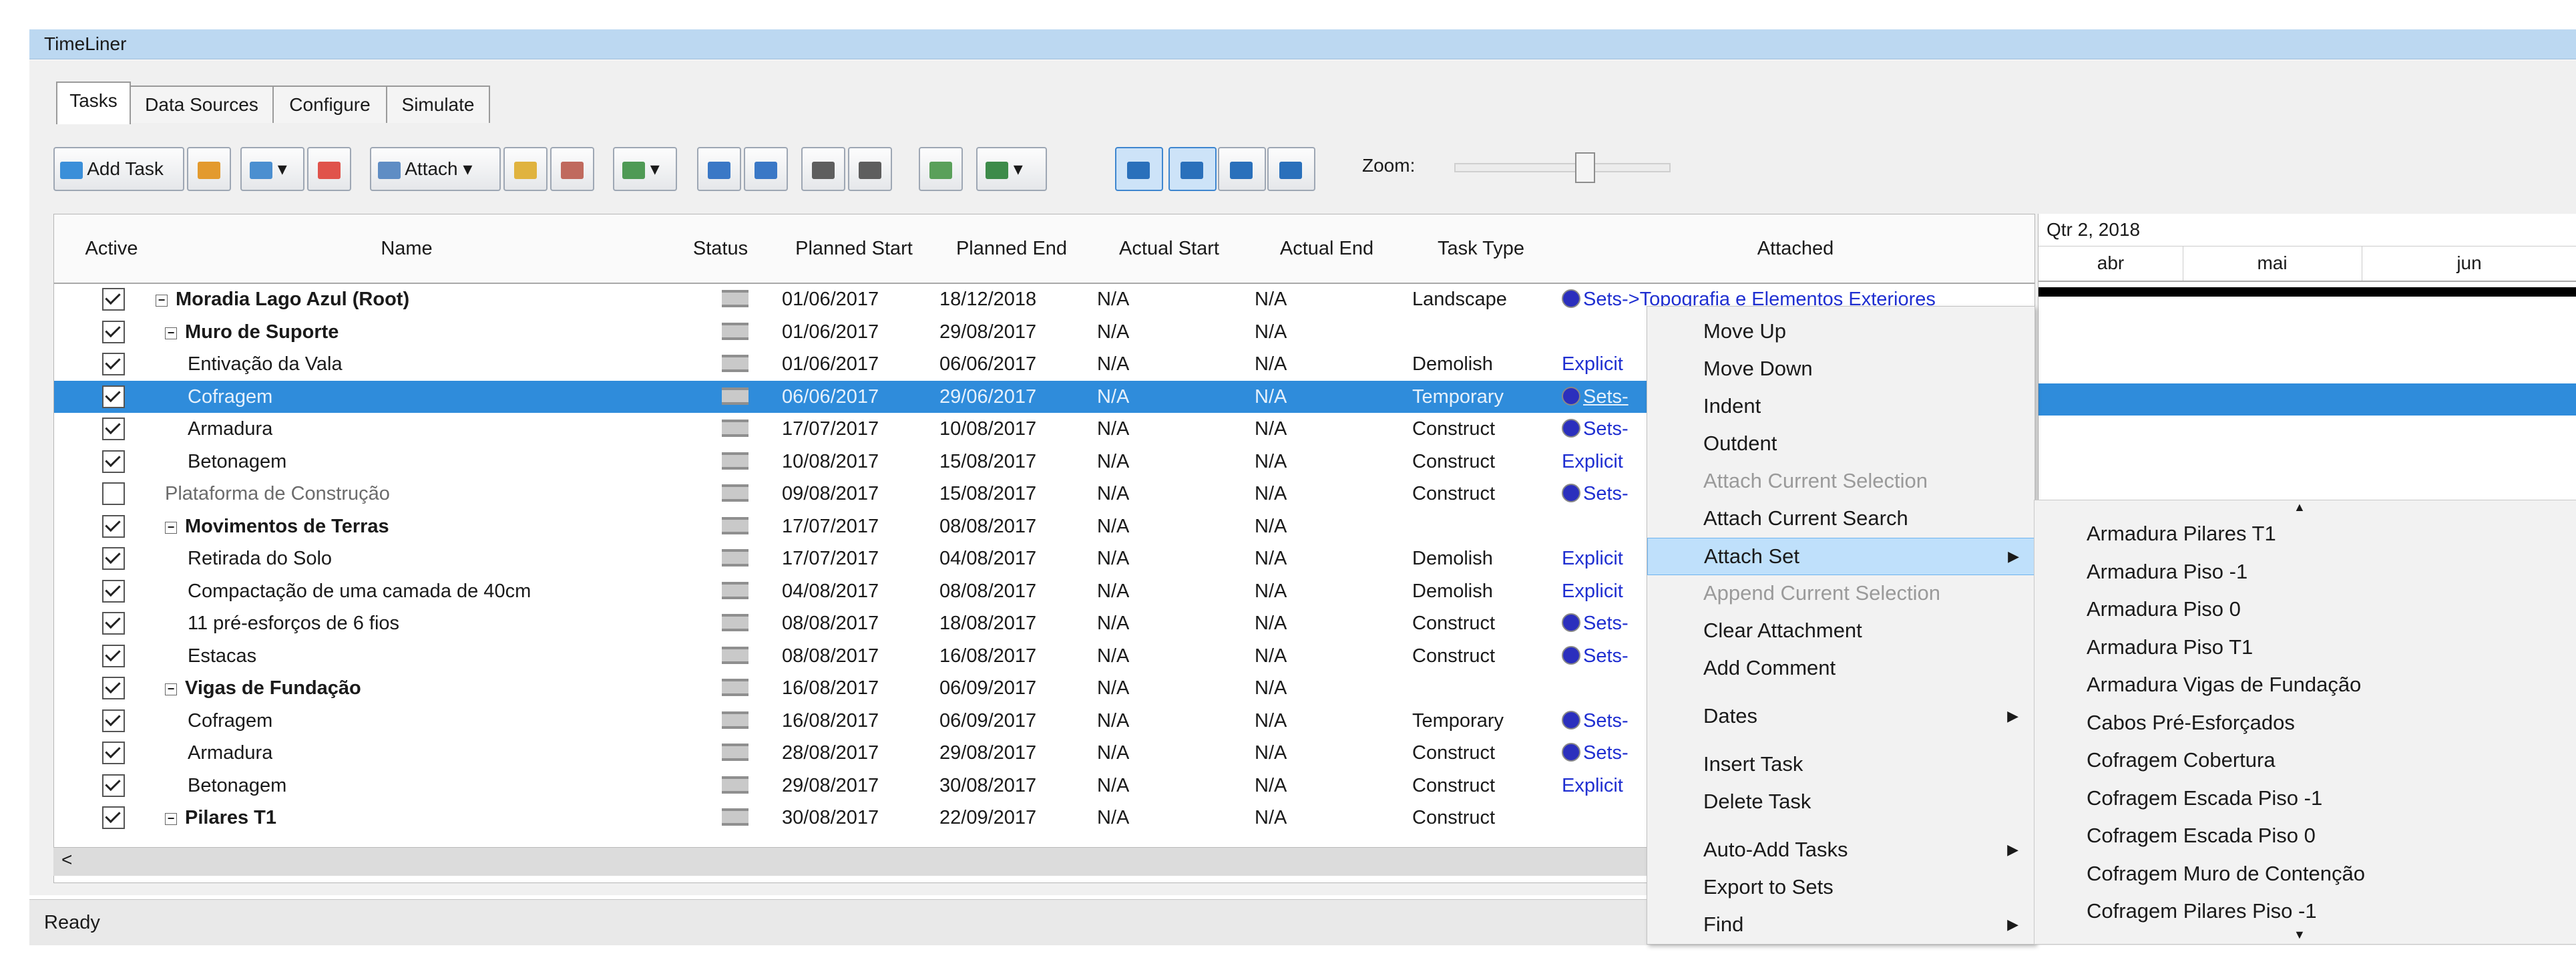 The width and height of the screenshot is (2576, 974). What do you see at coordinates (1585, 167) in the screenshot?
I see `zoom-slider-thumb` at bounding box center [1585, 167].